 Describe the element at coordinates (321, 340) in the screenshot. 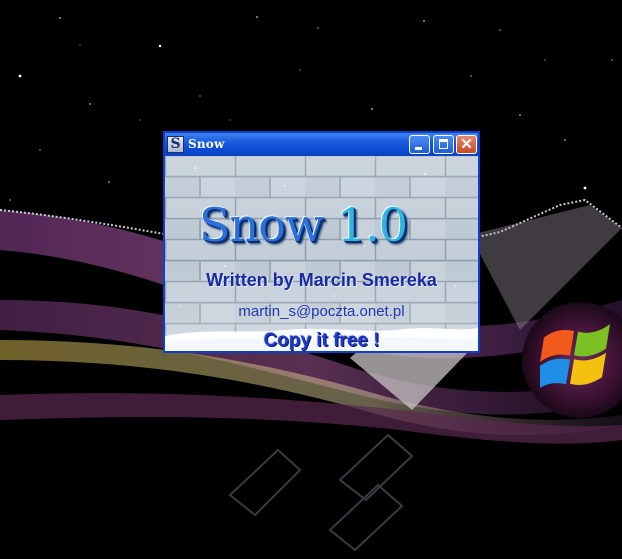

I see `license-slogan: Copy it free !` at that location.